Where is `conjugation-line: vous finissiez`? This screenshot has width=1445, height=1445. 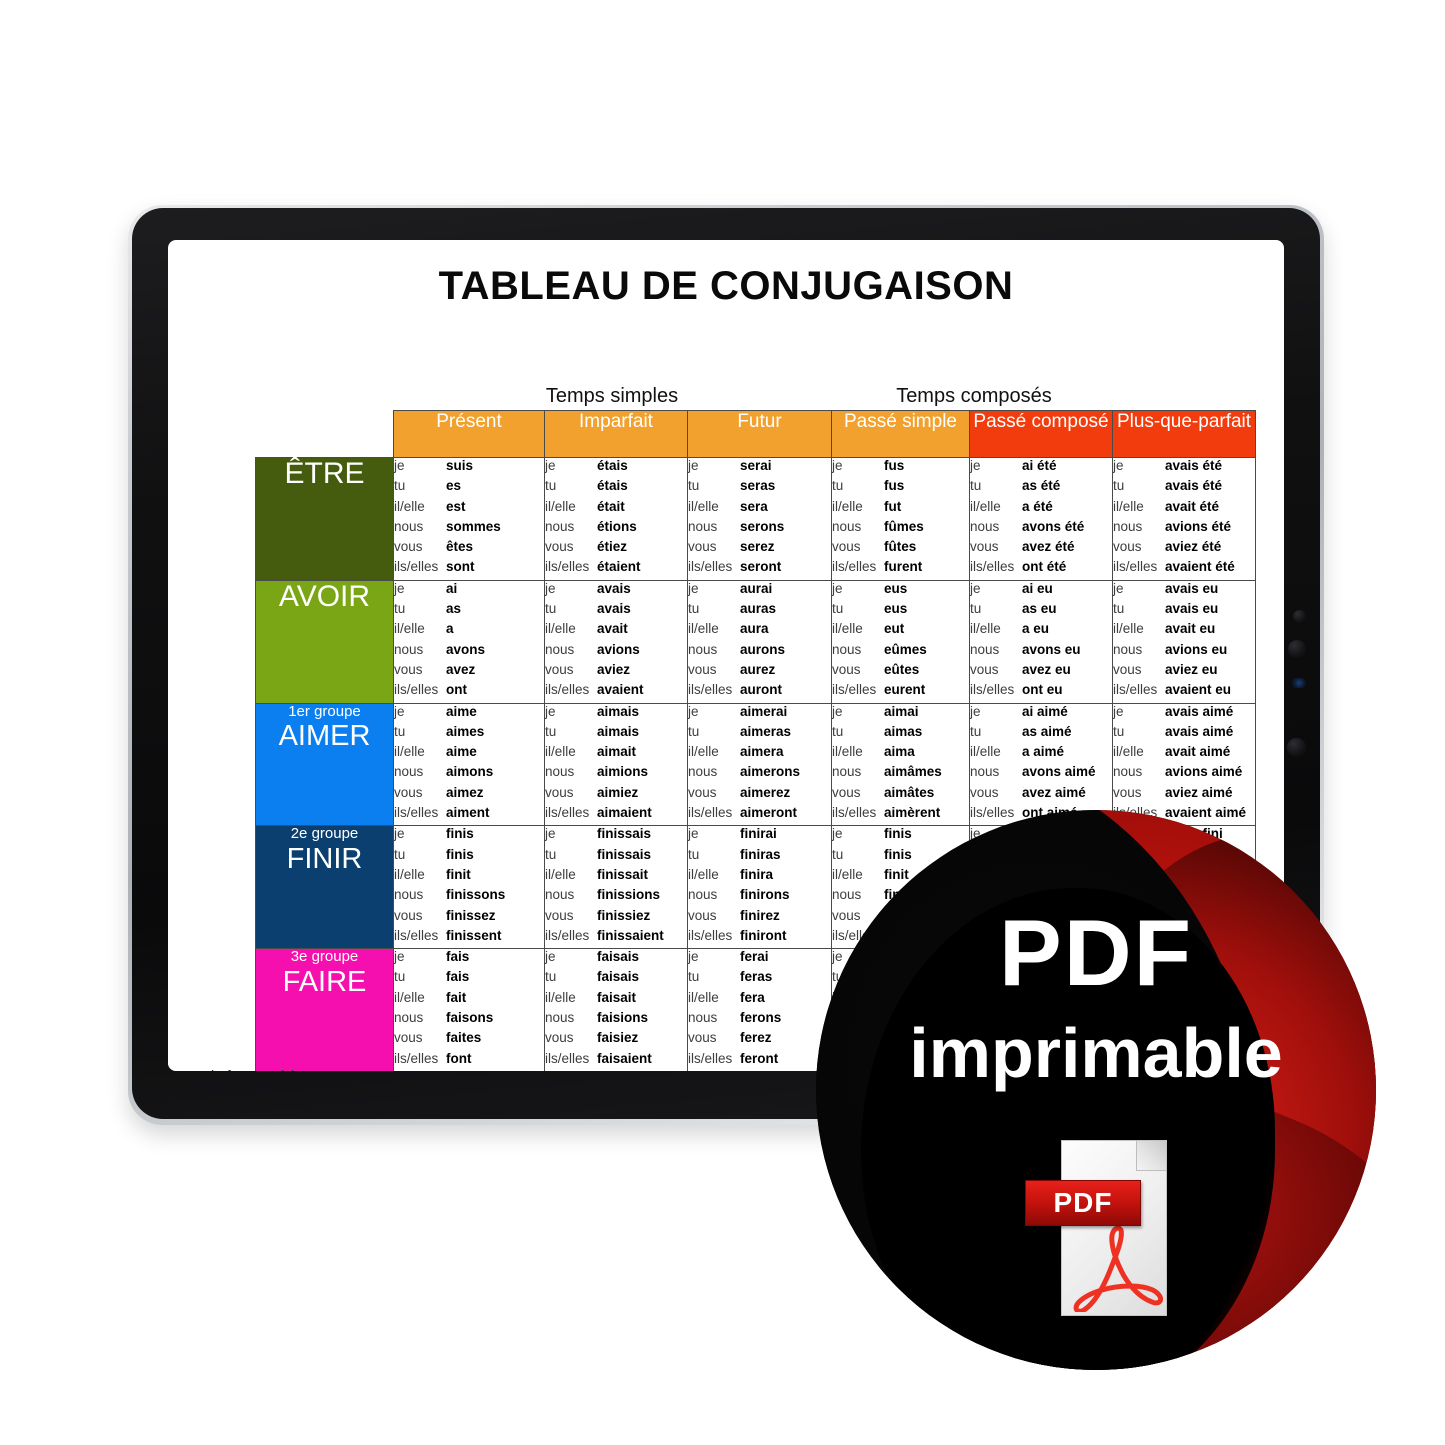 conjugation-line: vous finissiez is located at coordinates (616, 918).